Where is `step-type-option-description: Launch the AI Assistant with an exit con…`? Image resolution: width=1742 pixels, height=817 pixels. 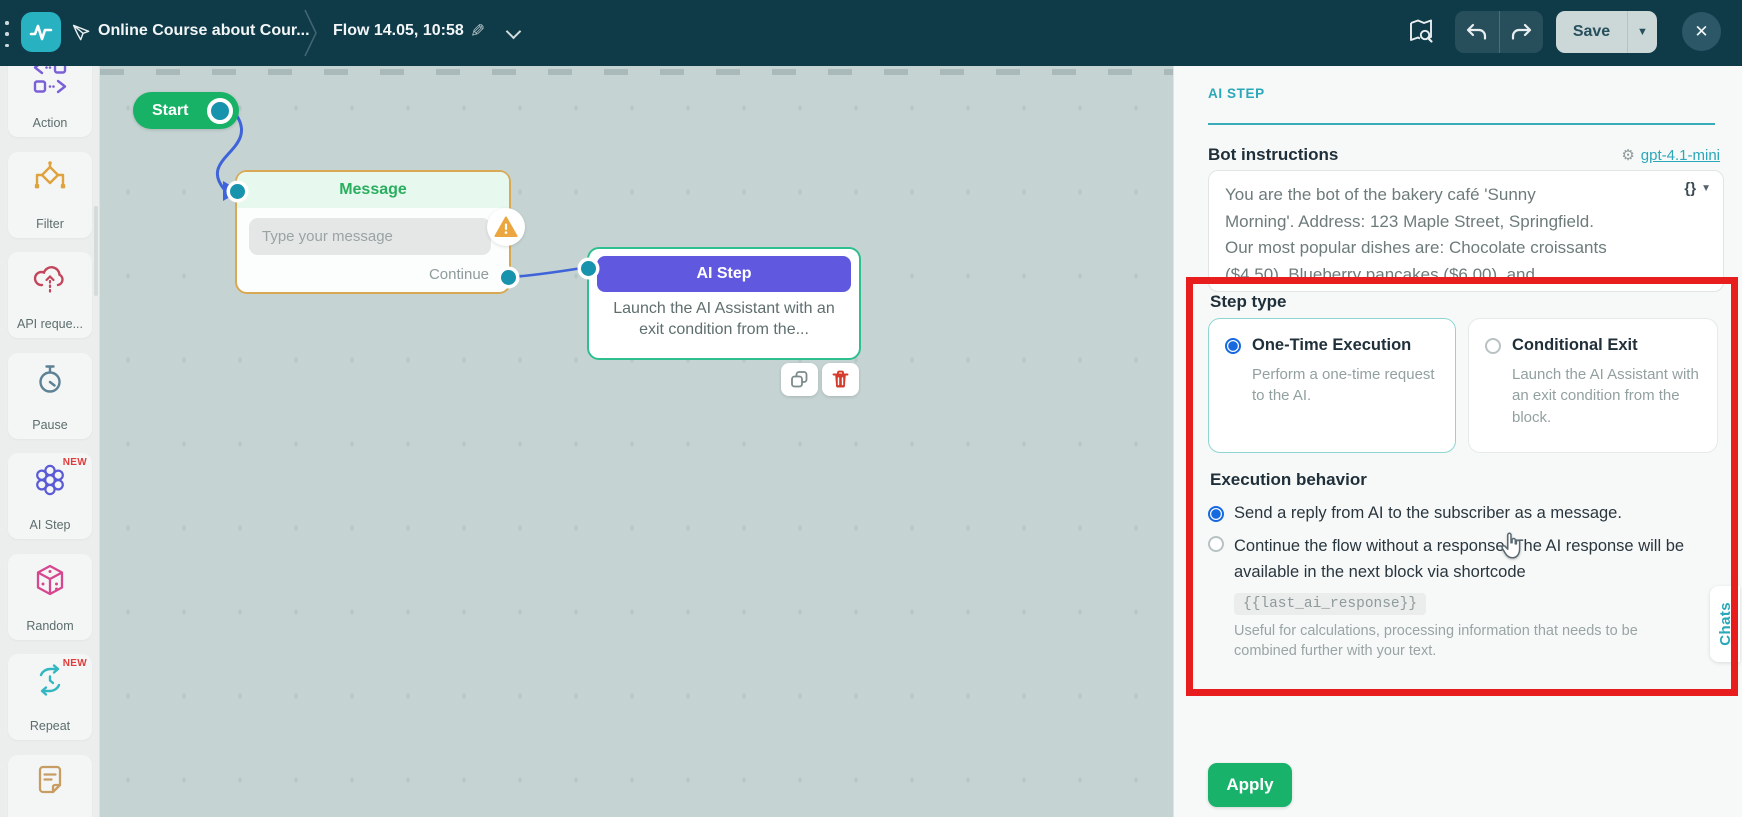
step-type-option-description: Launch the AI Assistant with an exit con… is located at coordinates (1605, 396).